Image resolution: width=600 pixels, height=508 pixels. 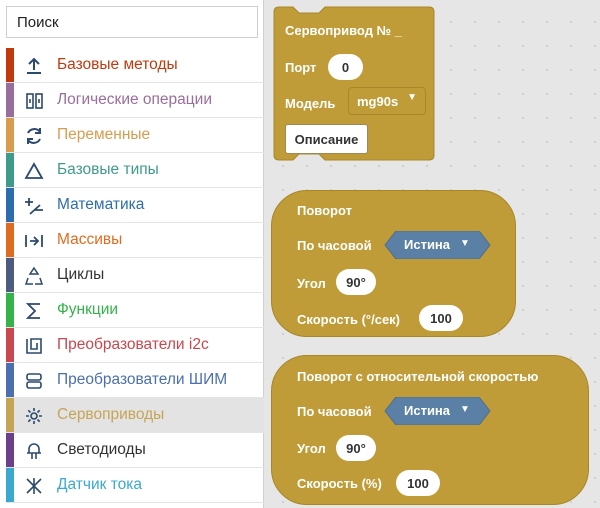 I want to click on search-input, so click(x=132, y=22).